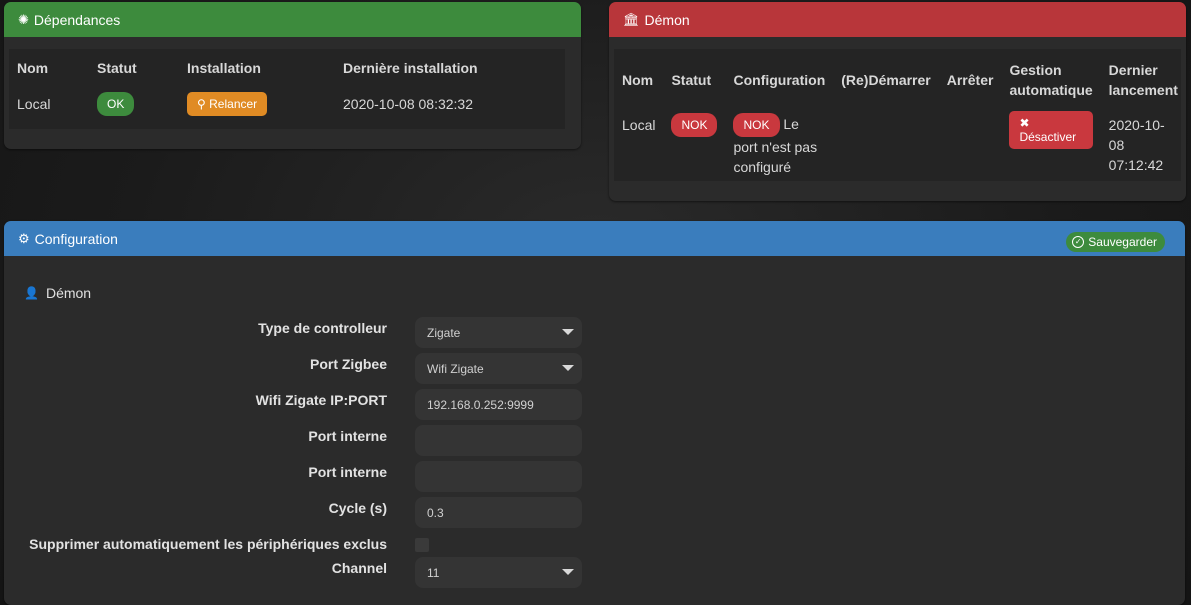 This screenshot has height=605, width=1191. Describe the element at coordinates (1051, 130) in the screenshot. I see `deactivate-button: ✖ Désactiver` at that location.